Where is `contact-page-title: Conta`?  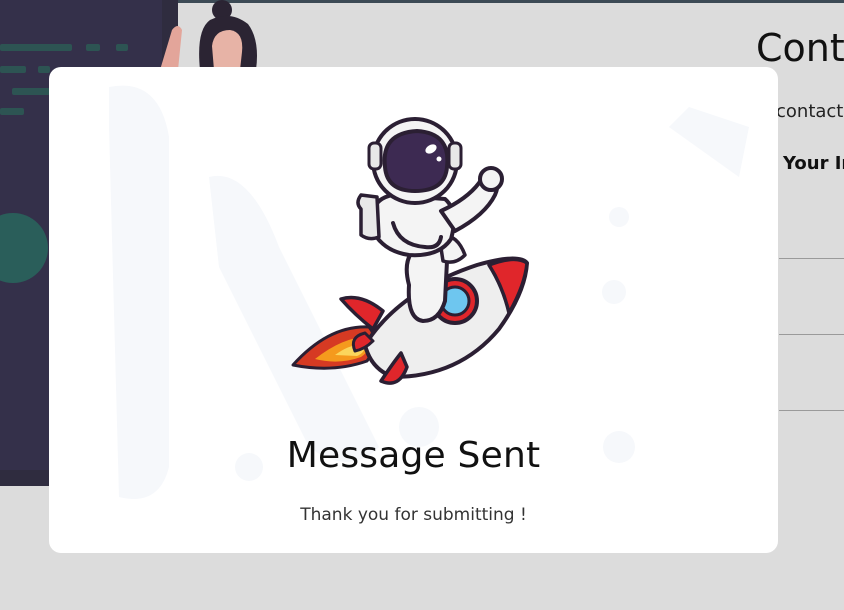 contact-page-title: Conta is located at coordinates (800, 48).